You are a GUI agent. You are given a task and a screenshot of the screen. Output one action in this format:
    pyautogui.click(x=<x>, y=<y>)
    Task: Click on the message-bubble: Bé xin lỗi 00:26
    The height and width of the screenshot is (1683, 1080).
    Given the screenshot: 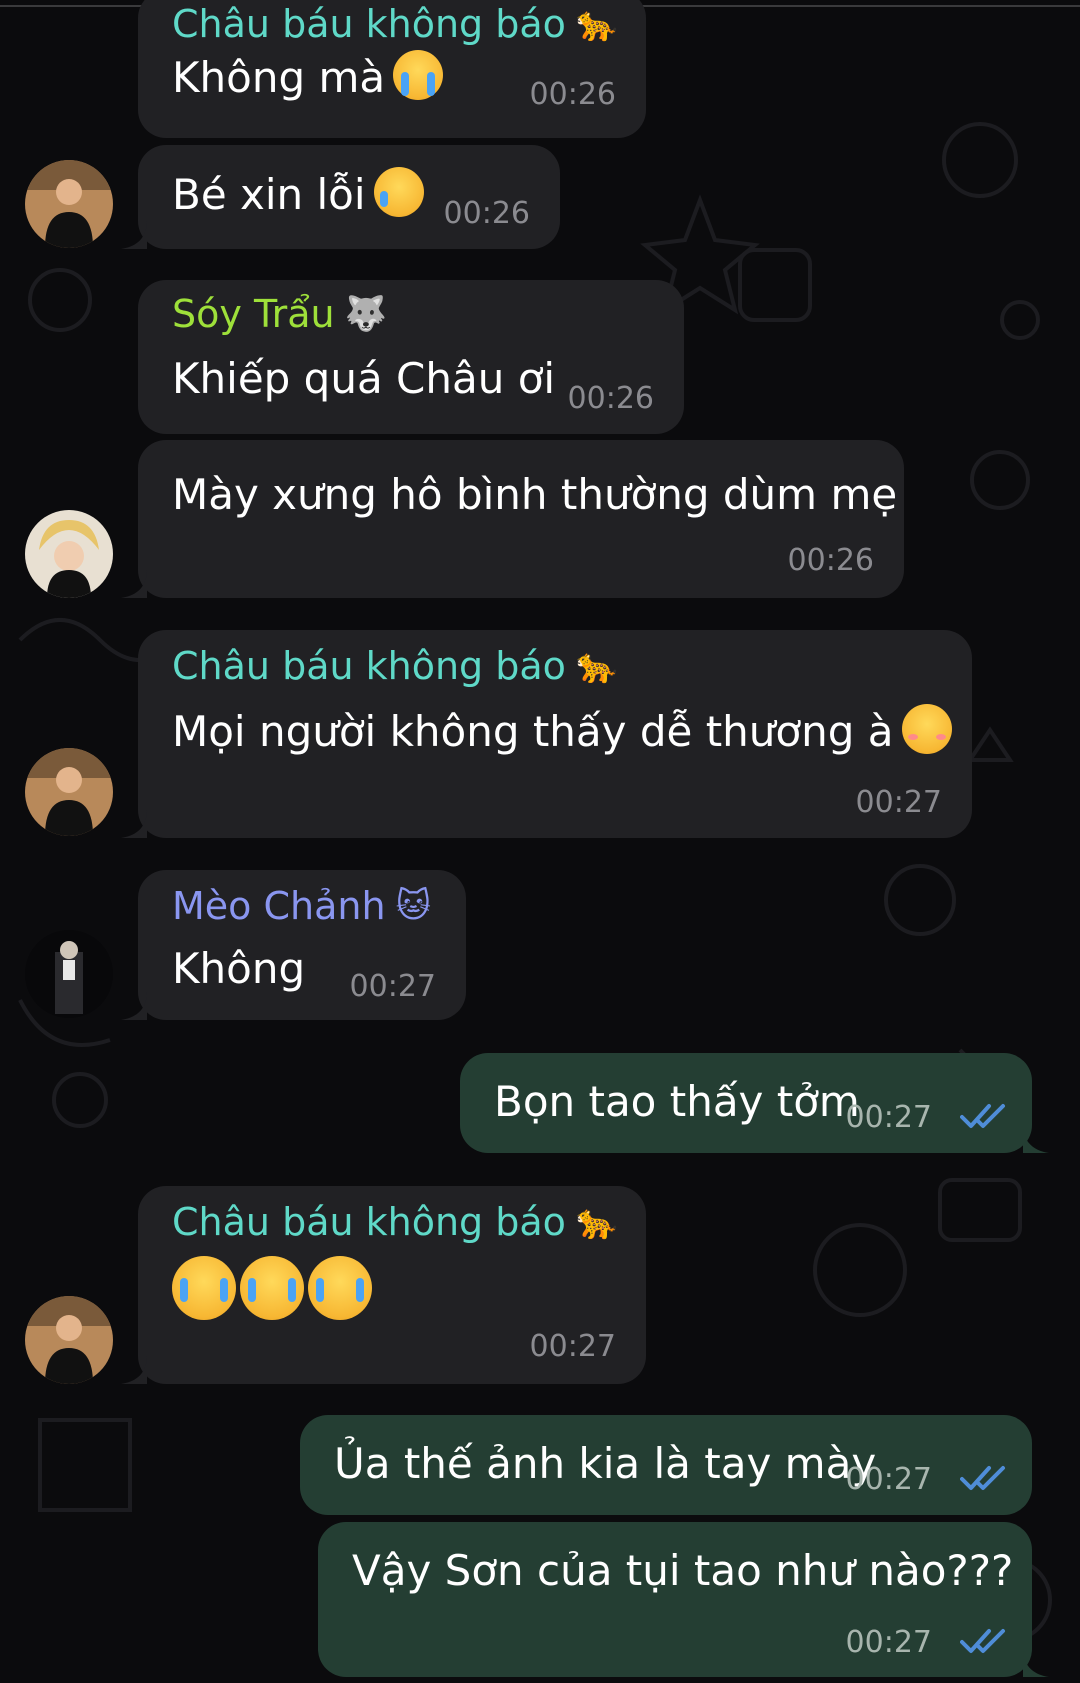 What is the action you would take?
    pyautogui.click(x=340, y=197)
    